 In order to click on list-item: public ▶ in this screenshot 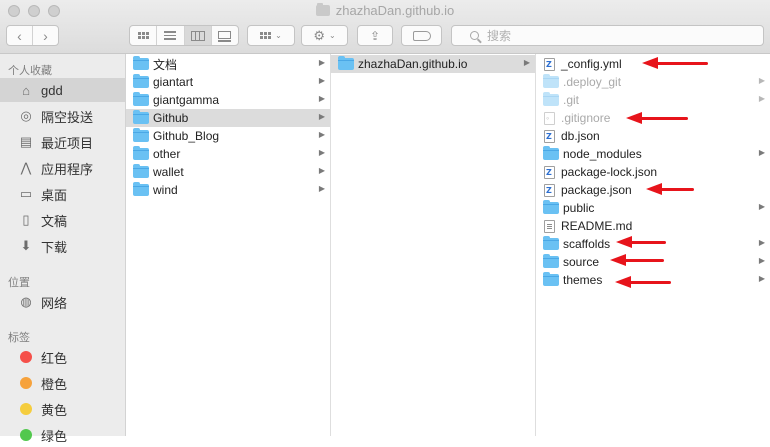, I will do `click(653, 208)`.